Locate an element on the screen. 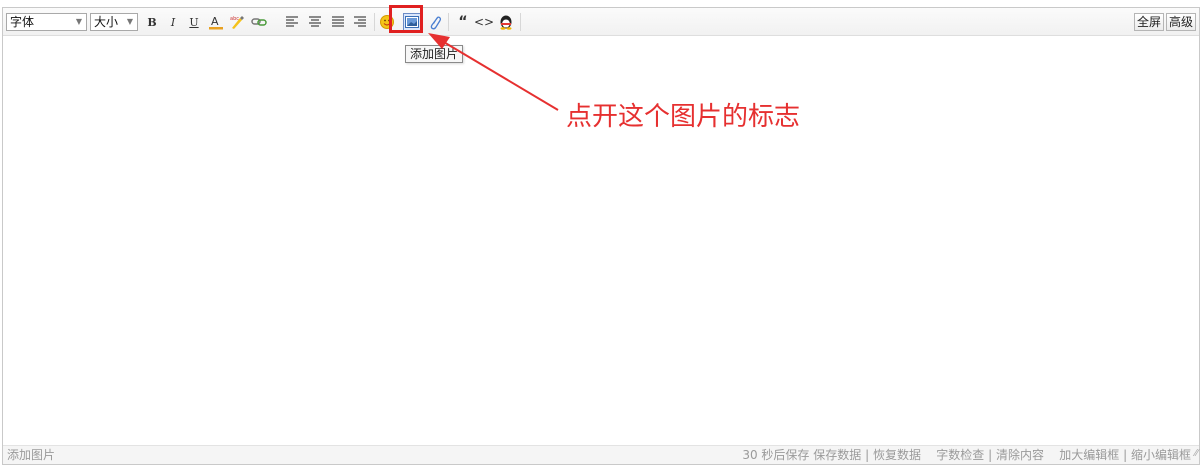  editor-toolbar: 字体 ▼ 大小 ▼ B I U A abc “ <> 全屏 高级 is located at coordinates (601, 22).